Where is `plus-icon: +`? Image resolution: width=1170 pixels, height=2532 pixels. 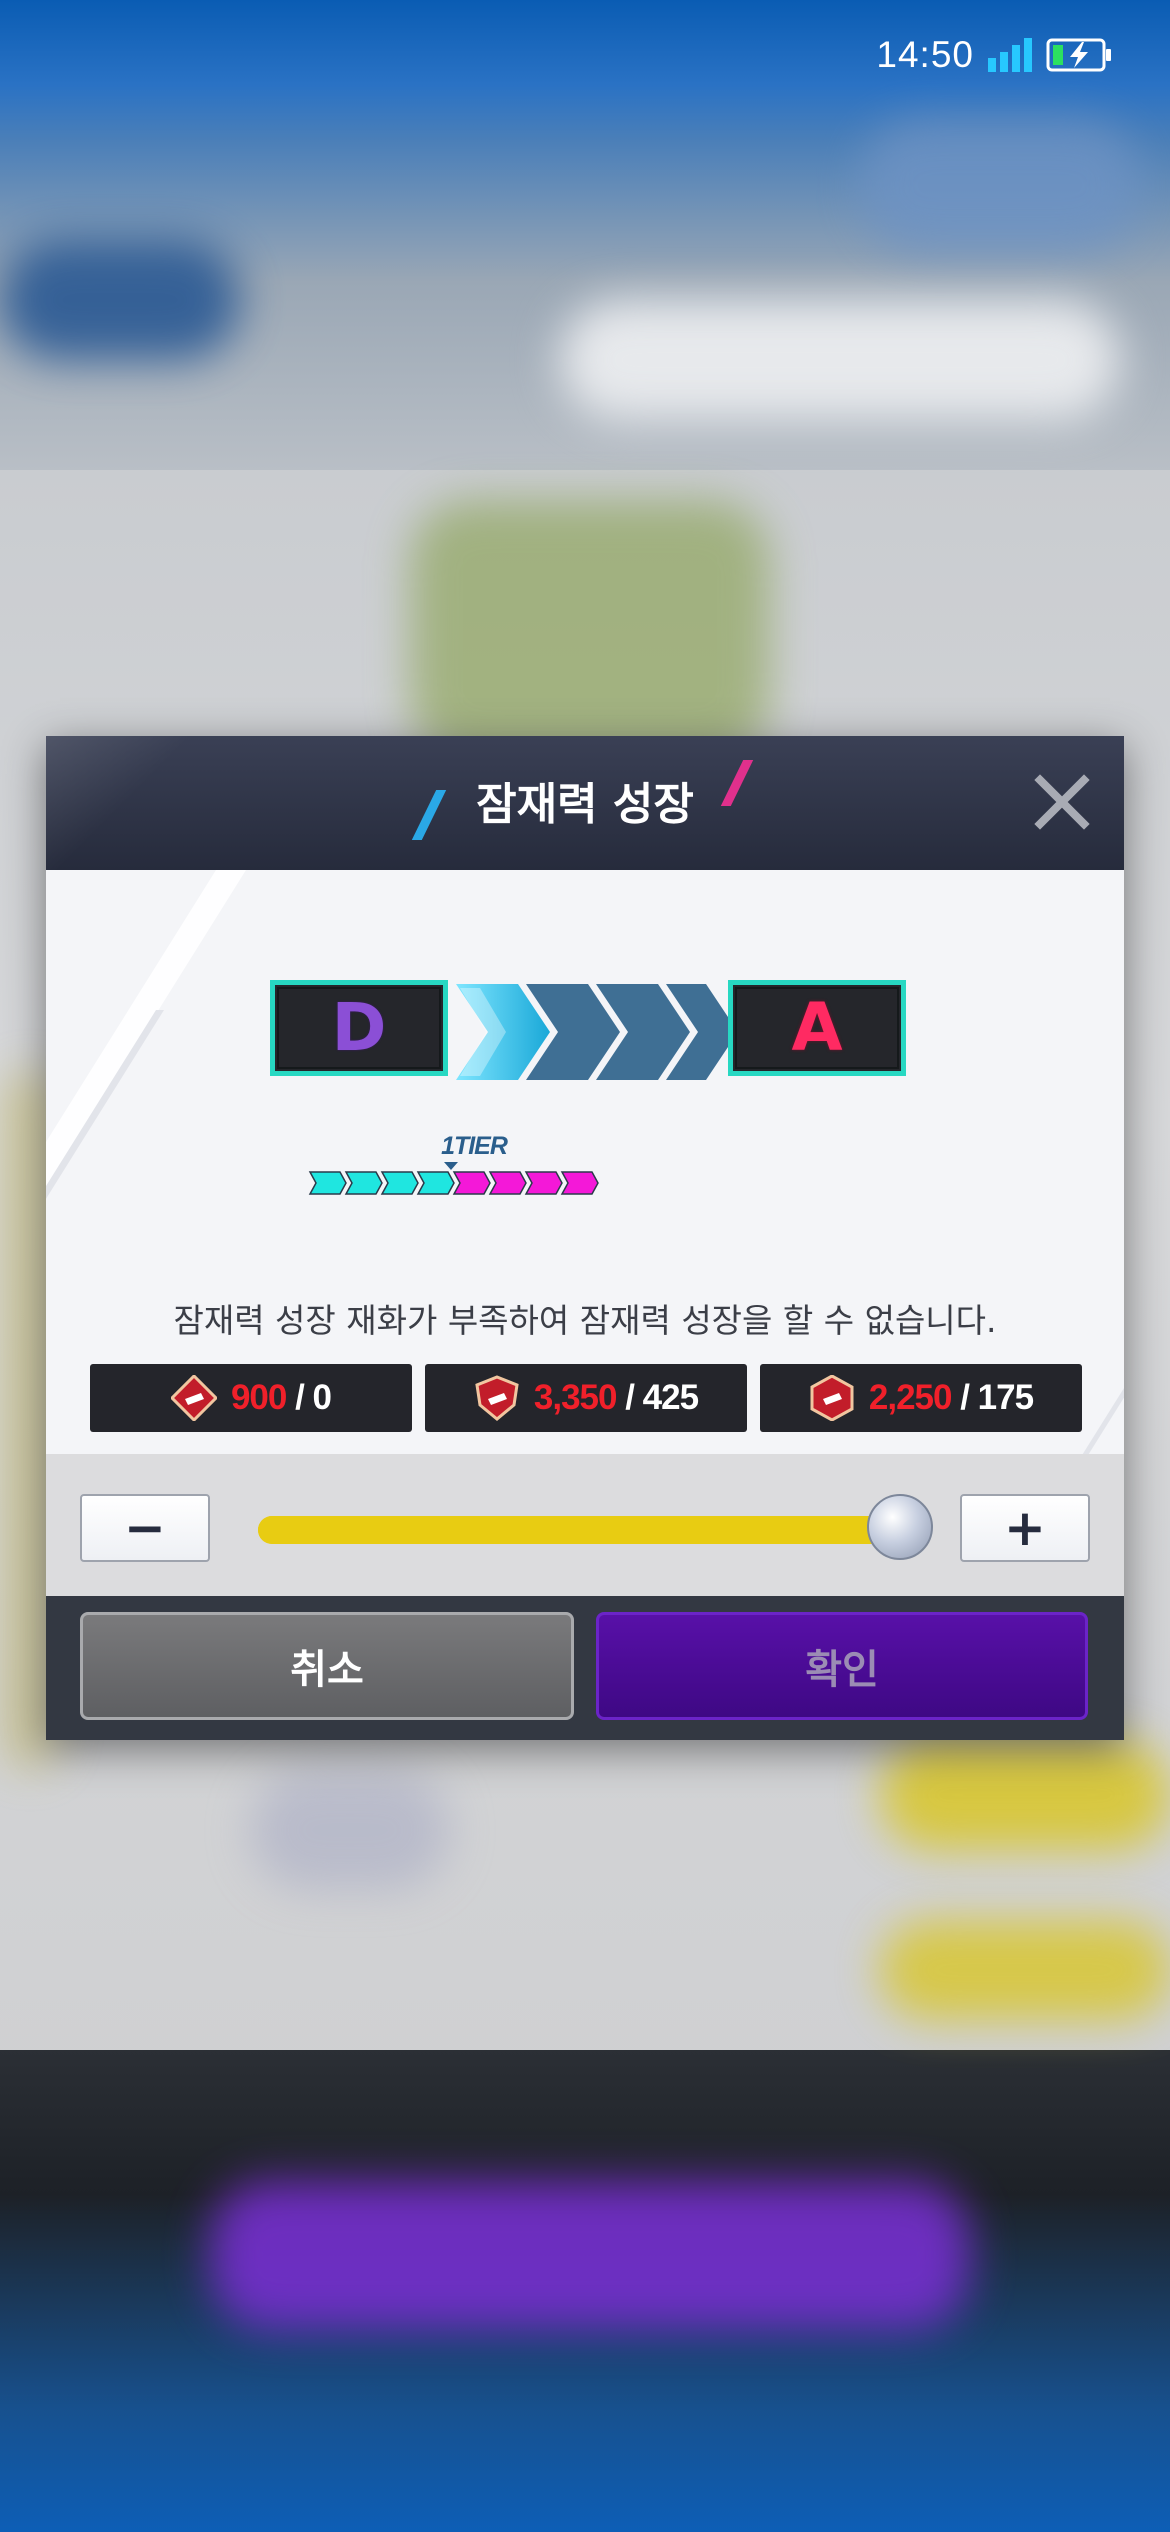 plus-icon: + is located at coordinates (1025, 1528).